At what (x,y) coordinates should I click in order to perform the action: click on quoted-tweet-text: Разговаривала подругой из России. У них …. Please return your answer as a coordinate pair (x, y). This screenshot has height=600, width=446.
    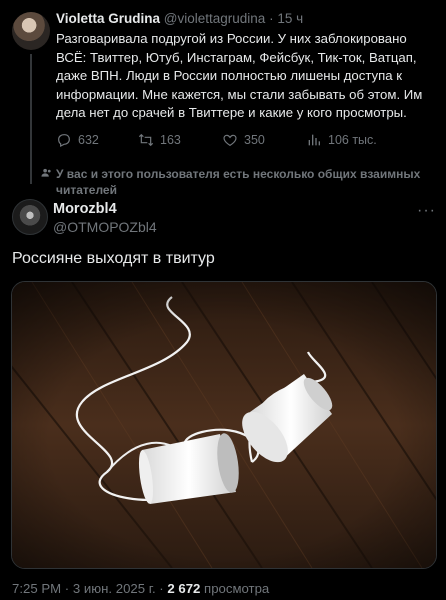
    Looking at the image, I should click on (239, 75).